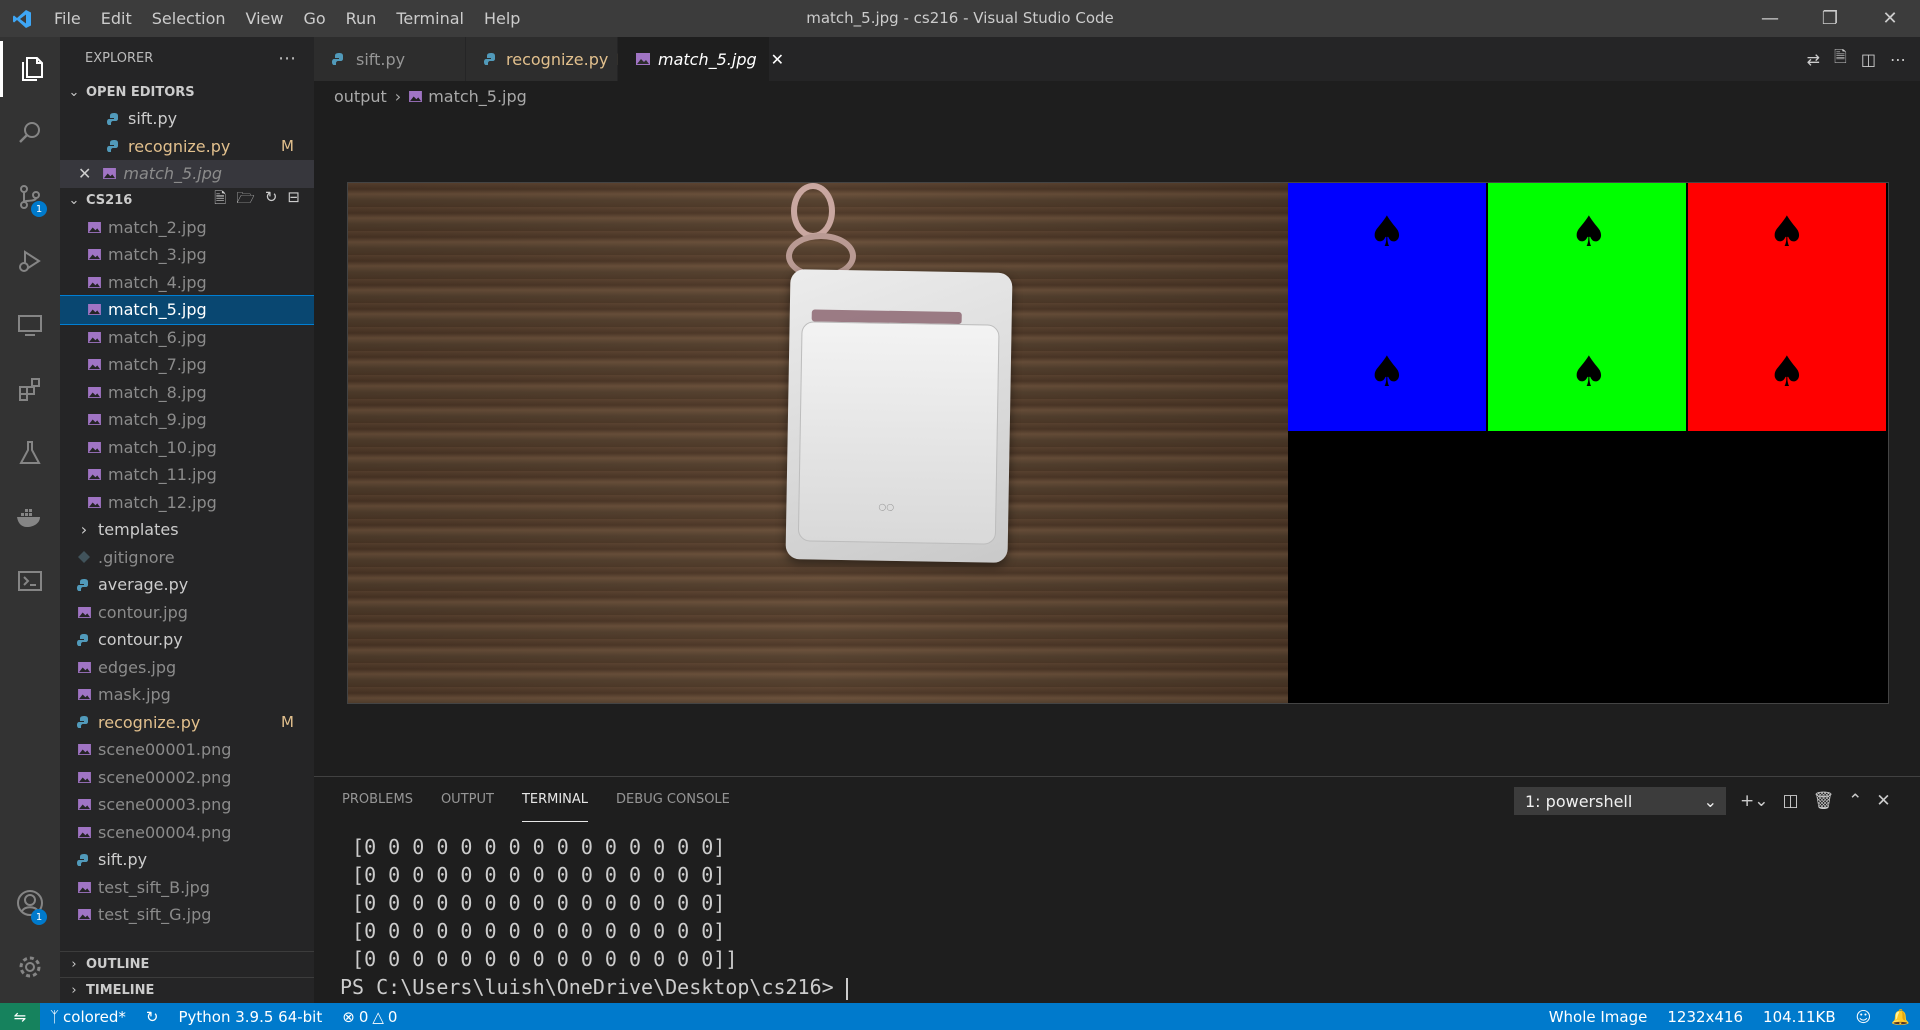  I want to click on trash-icon: 🗑, so click(1824, 801).